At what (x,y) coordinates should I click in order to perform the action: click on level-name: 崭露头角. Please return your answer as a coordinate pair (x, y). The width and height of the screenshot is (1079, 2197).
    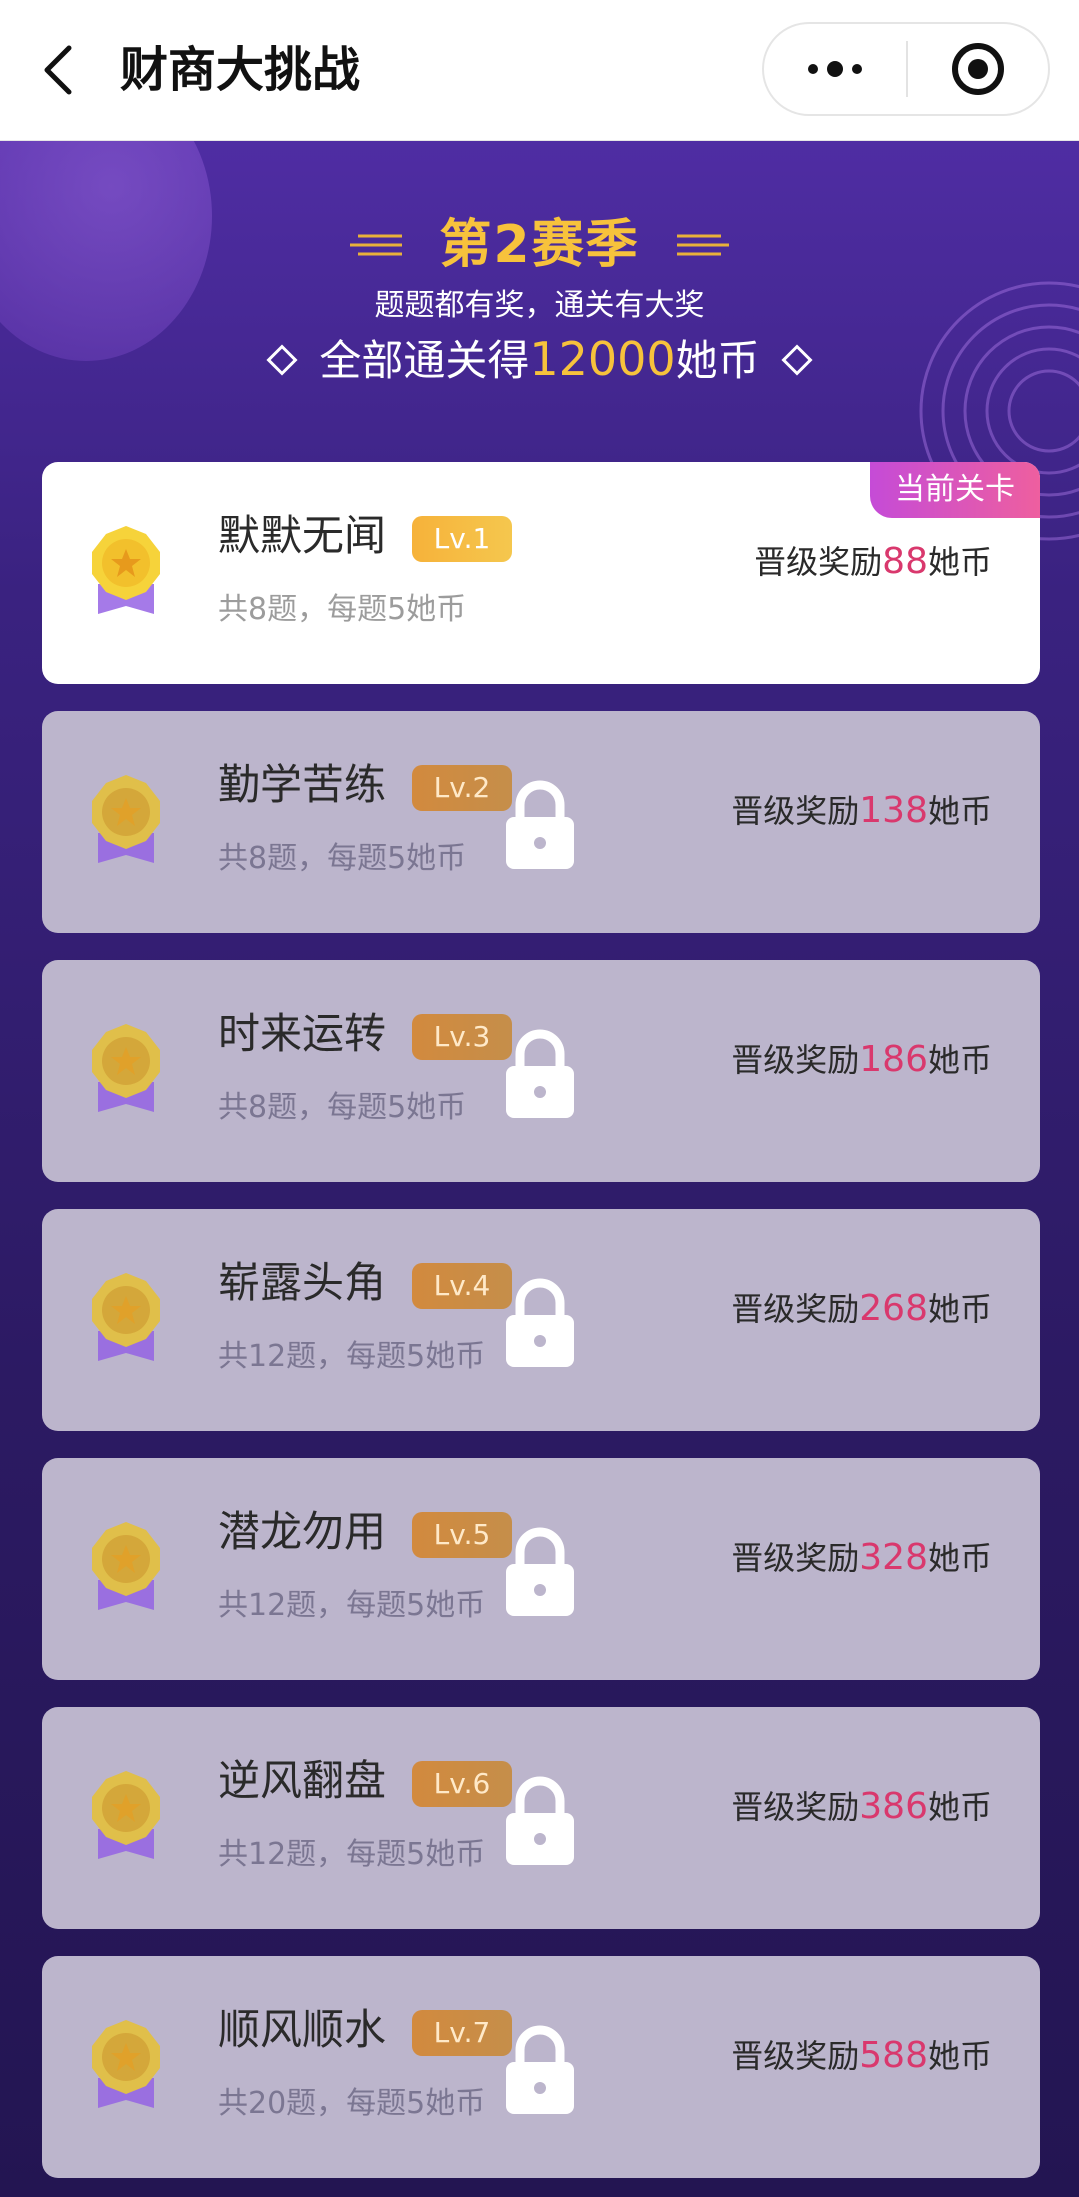
    Looking at the image, I should click on (302, 1282).